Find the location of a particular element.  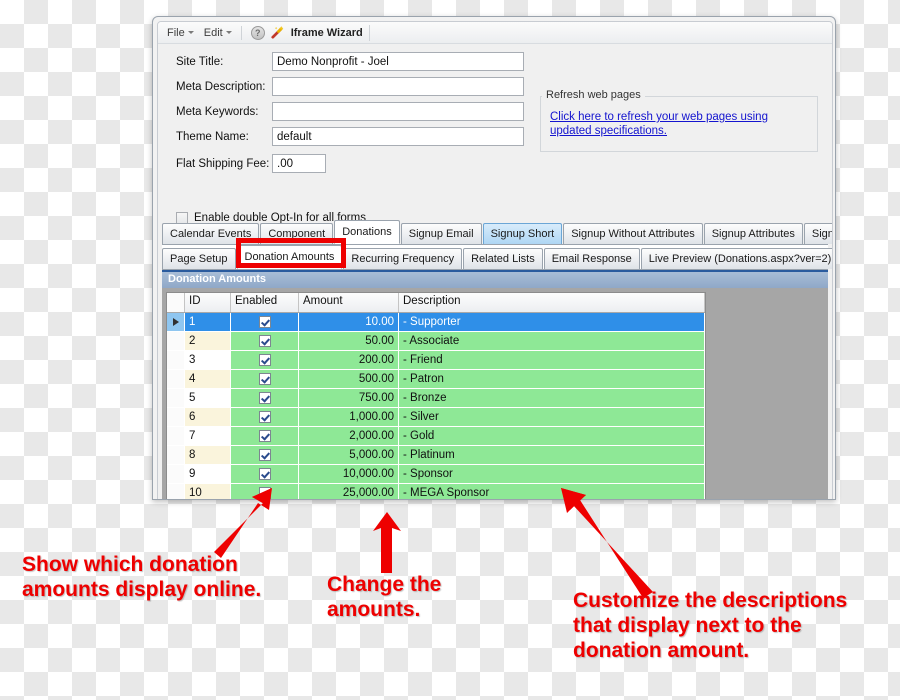

cell-id: 8 is located at coordinates (208, 455).